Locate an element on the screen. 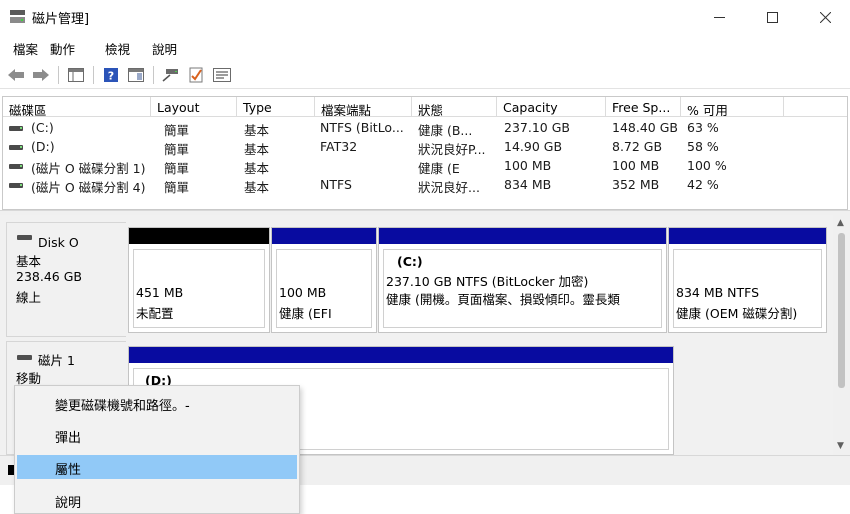 The image size is (850, 514). menu-item-properties: 屬性 is located at coordinates (157, 467).